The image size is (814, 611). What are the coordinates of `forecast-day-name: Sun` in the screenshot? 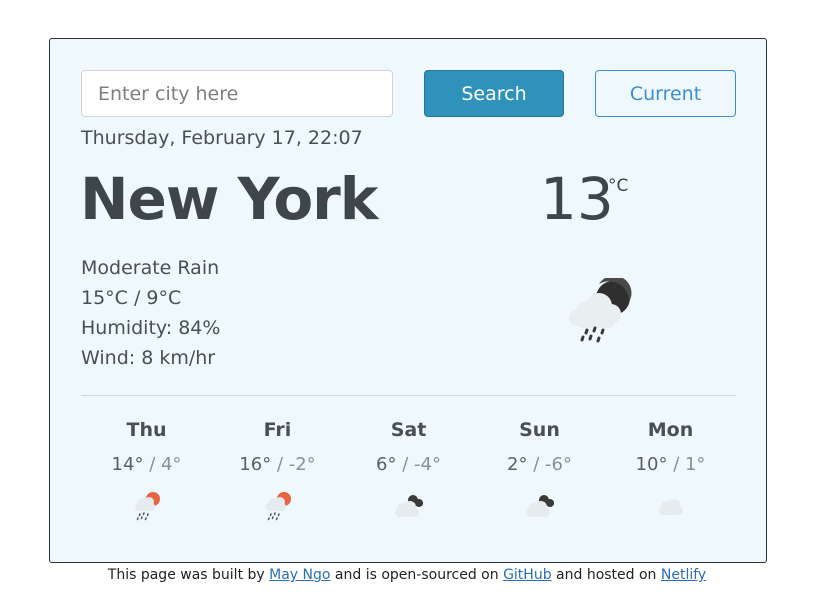 It's located at (539, 430).